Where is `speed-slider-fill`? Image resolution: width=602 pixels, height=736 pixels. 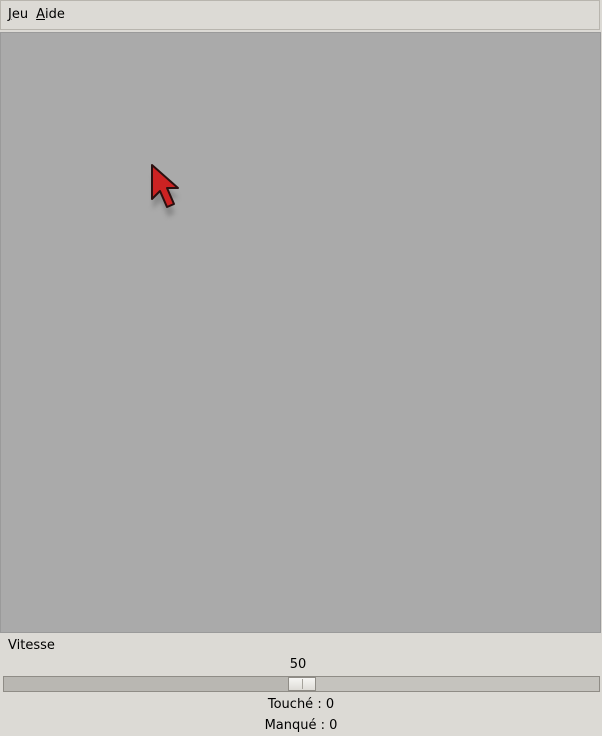 speed-slider-fill is located at coordinates (153, 684).